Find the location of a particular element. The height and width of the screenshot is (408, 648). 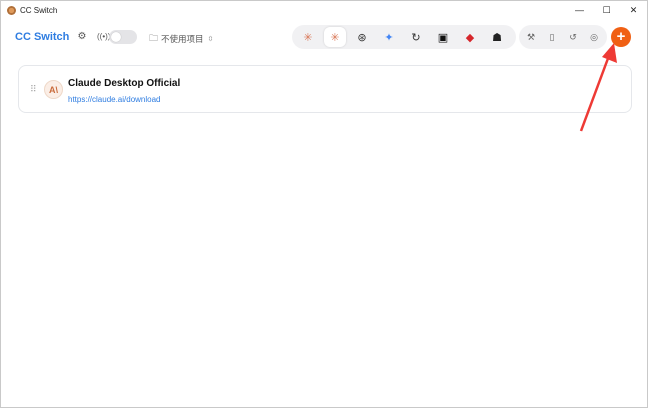

app-ruby-button: ◆ is located at coordinates (470, 37).